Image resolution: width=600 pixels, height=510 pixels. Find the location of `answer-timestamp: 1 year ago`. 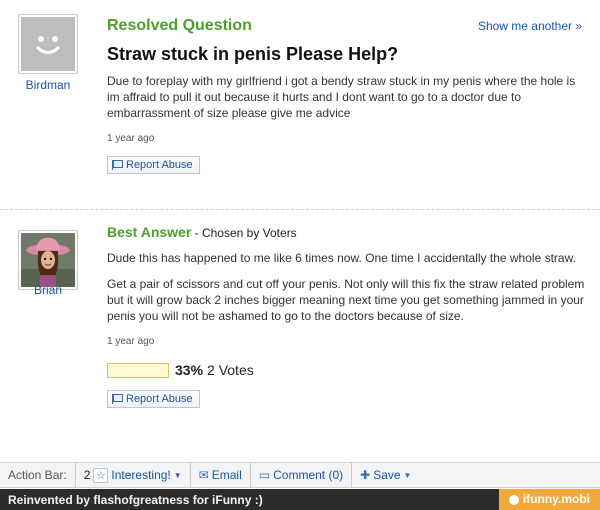

answer-timestamp: 1 year ago is located at coordinates (131, 341).